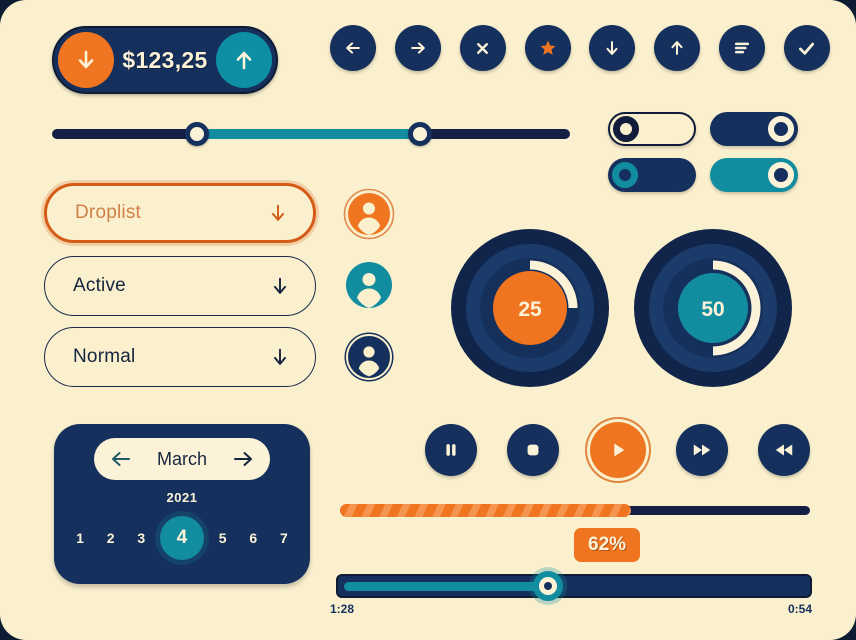 The width and height of the screenshot is (856, 640). Describe the element at coordinates (111, 538) in the screenshot. I see `calendar-day: 2` at that location.